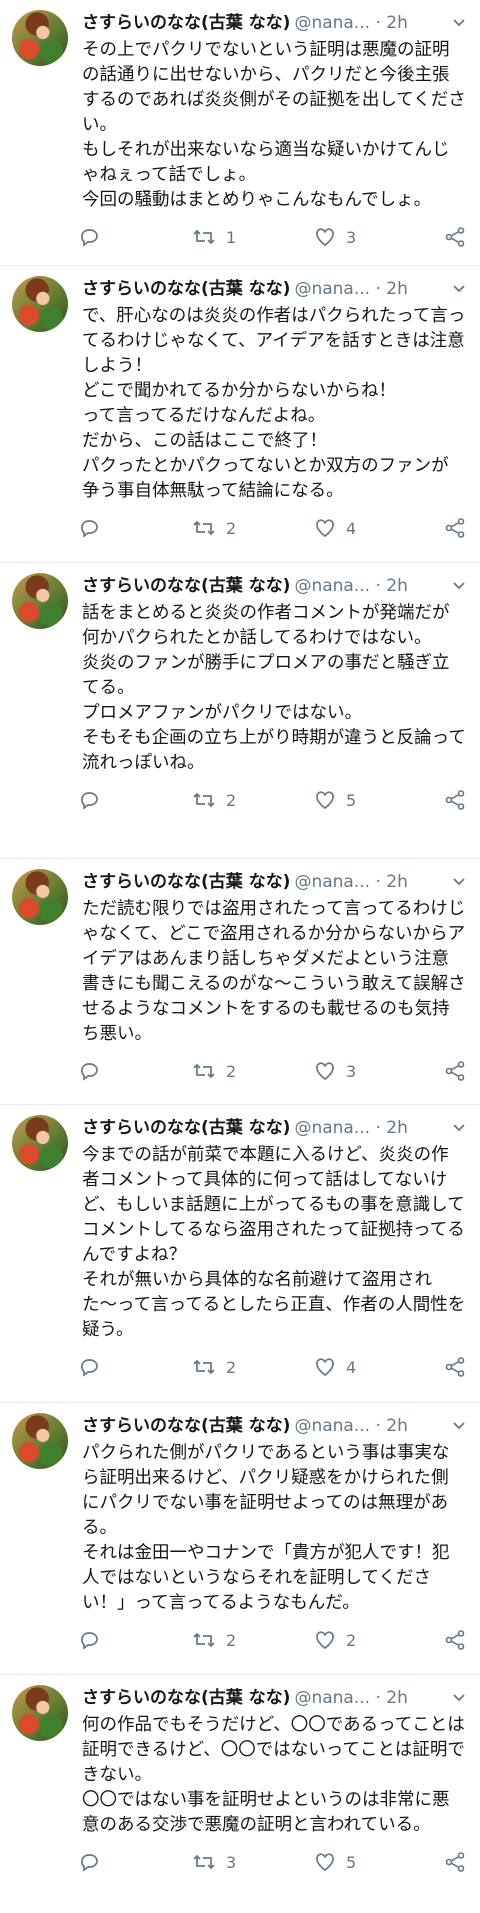 The image size is (480, 1913). I want to click on retweet-count: 1, so click(231, 237).